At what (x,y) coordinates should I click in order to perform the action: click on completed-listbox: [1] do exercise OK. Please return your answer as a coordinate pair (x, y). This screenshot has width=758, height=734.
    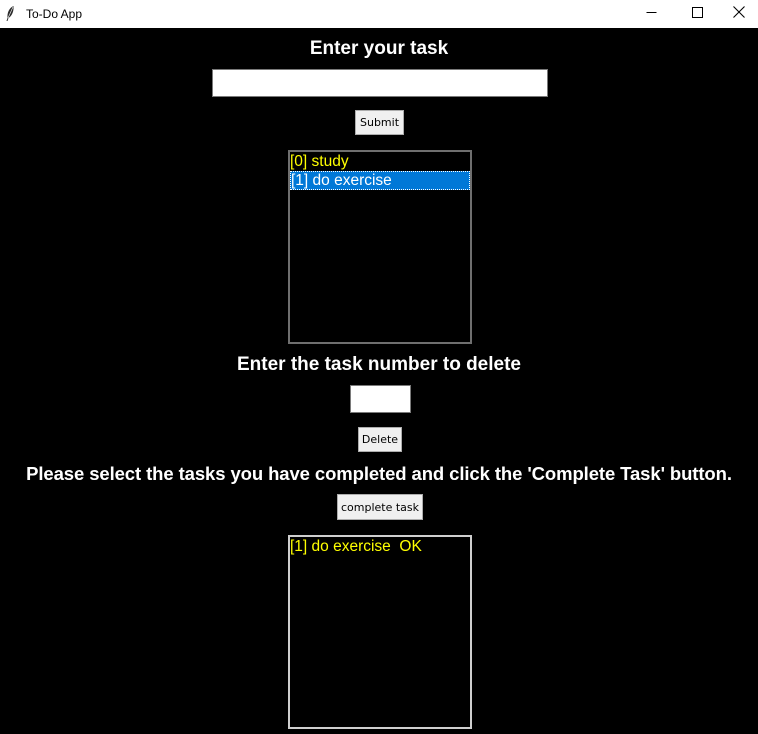
    Looking at the image, I should click on (380, 632).